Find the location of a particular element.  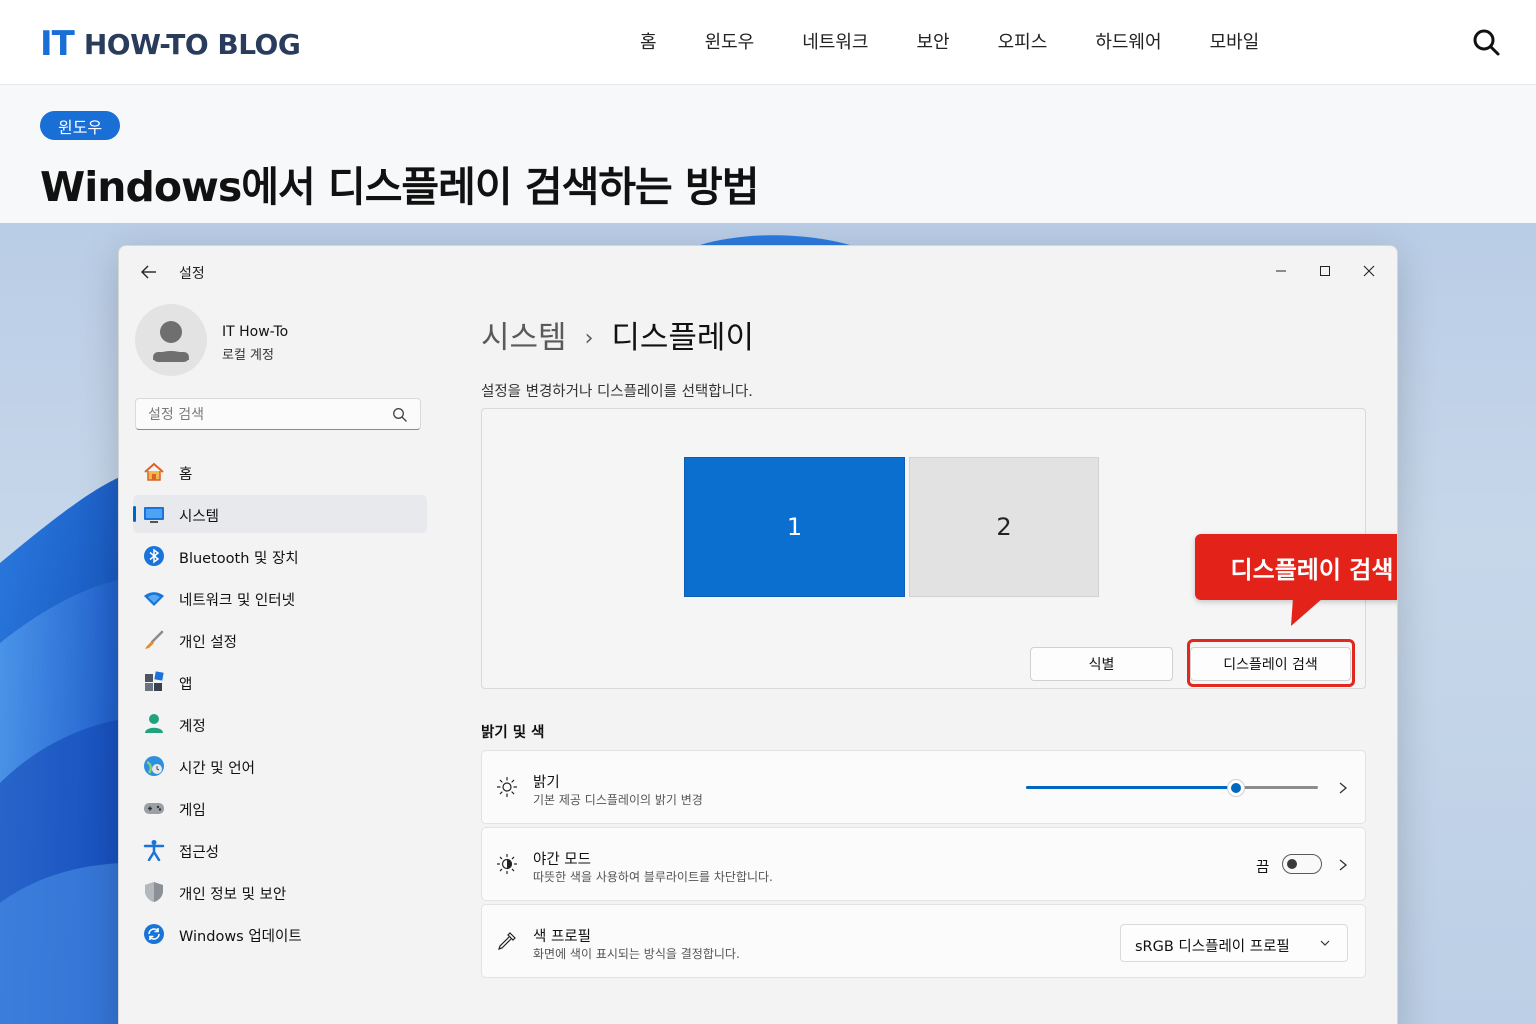

brightness-slider is located at coordinates (1172, 788).